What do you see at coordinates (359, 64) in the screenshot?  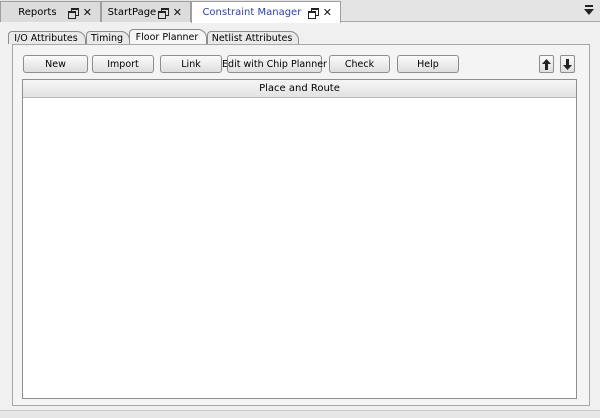 I see `check-button: Check` at bounding box center [359, 64].